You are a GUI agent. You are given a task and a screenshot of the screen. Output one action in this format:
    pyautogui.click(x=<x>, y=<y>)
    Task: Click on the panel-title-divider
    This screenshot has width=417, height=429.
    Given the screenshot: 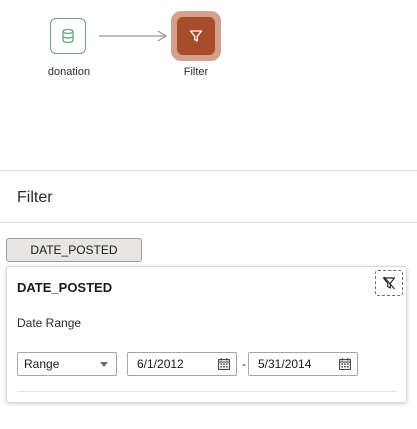 What is the action you would take?
    pyautogui.click(x=208, y=222)
    